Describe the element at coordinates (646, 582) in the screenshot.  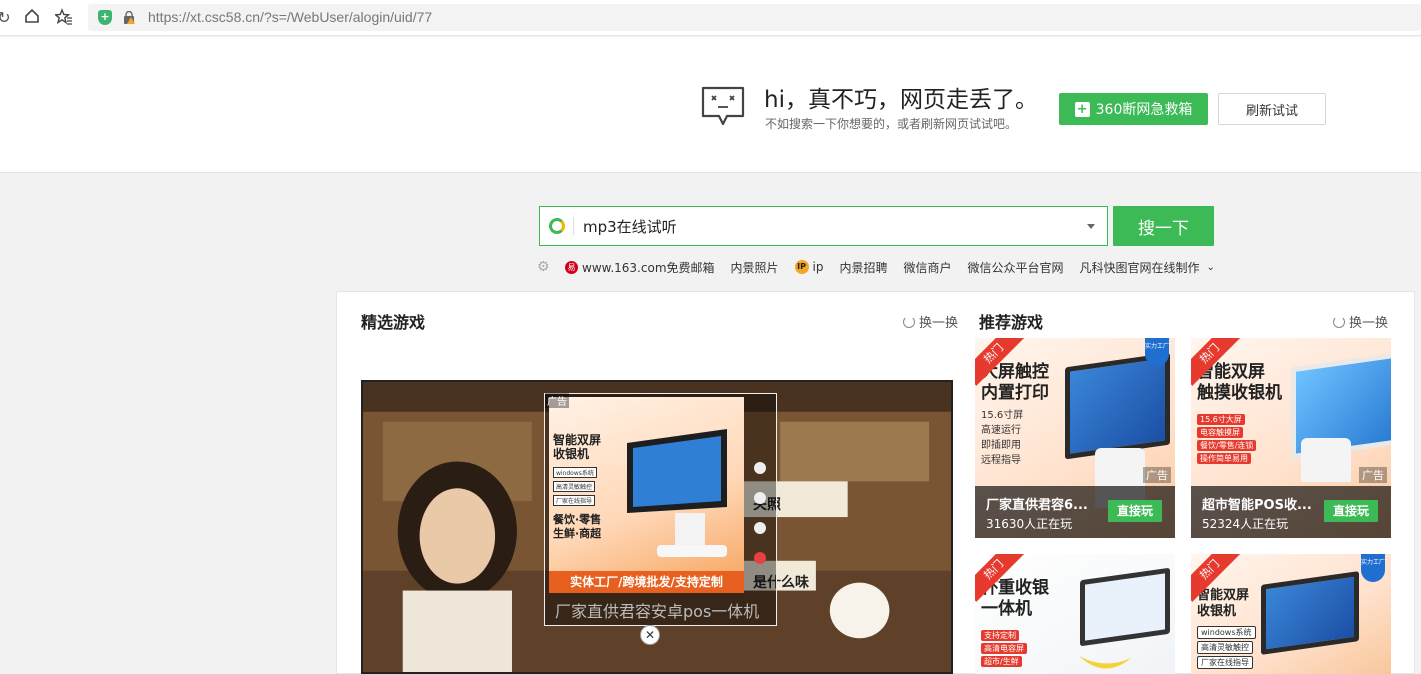
I see `ad-image-banner: 实体工厂/跨境批发/支持定制` at that location.